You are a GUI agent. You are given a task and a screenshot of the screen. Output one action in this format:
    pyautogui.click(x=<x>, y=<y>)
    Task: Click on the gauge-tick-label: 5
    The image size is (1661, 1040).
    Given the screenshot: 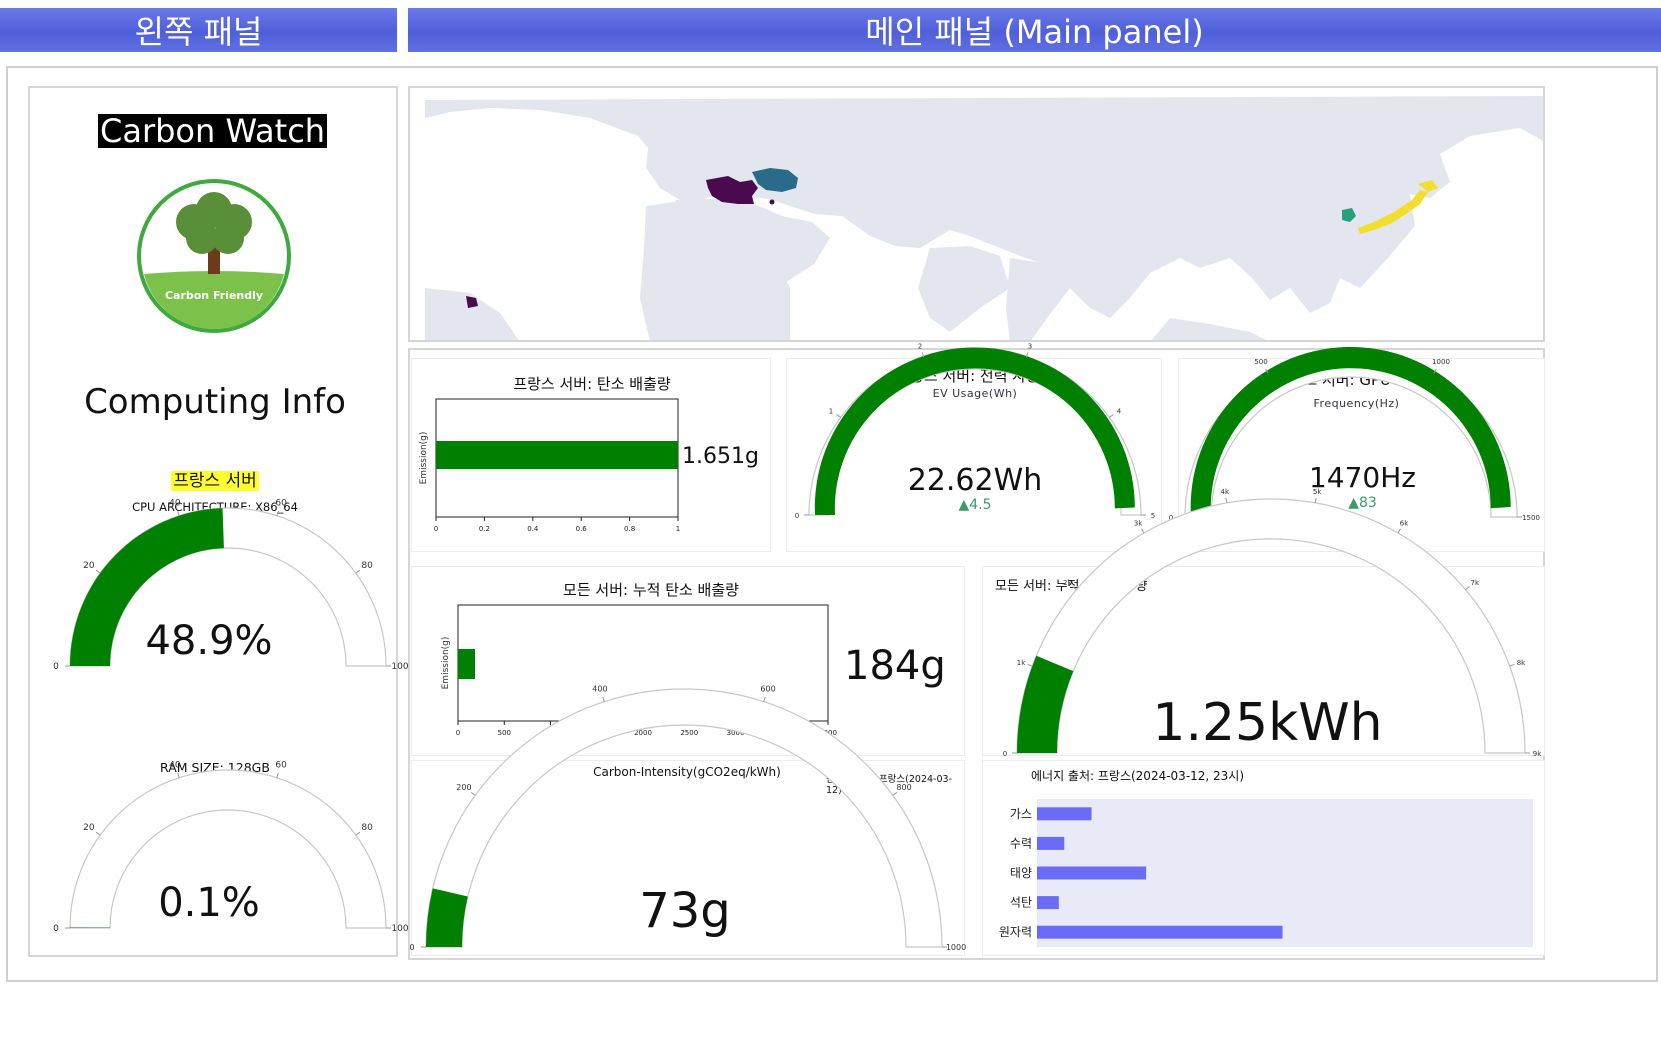 What is the action you would take?
    pyautogui.click(x=1153, y=516)
    